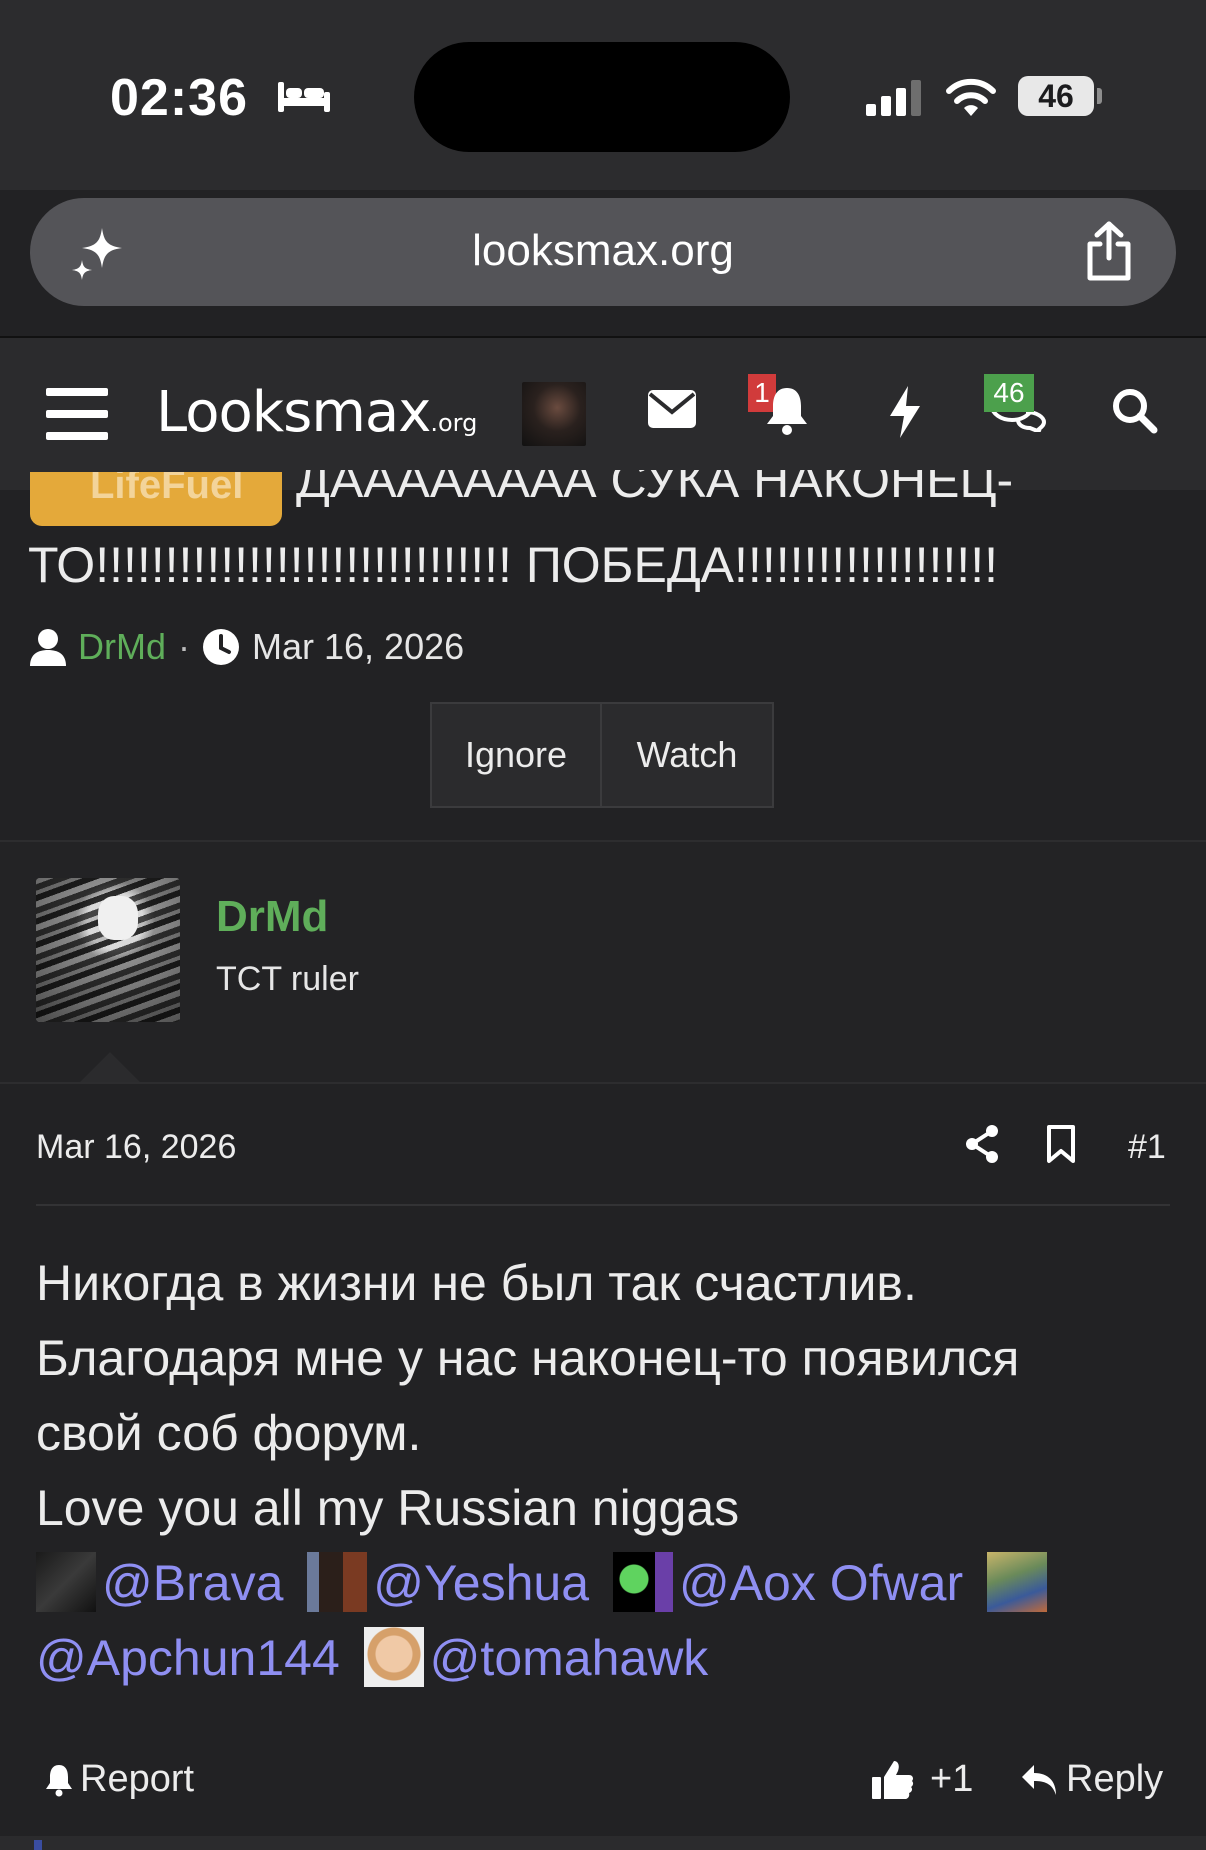 This screenshot has width=1206, height=1850. What do you see at coordinates (893, 98) in the screenshot?
I see `cellular-signal-icon` at bounding box center [893, 98].